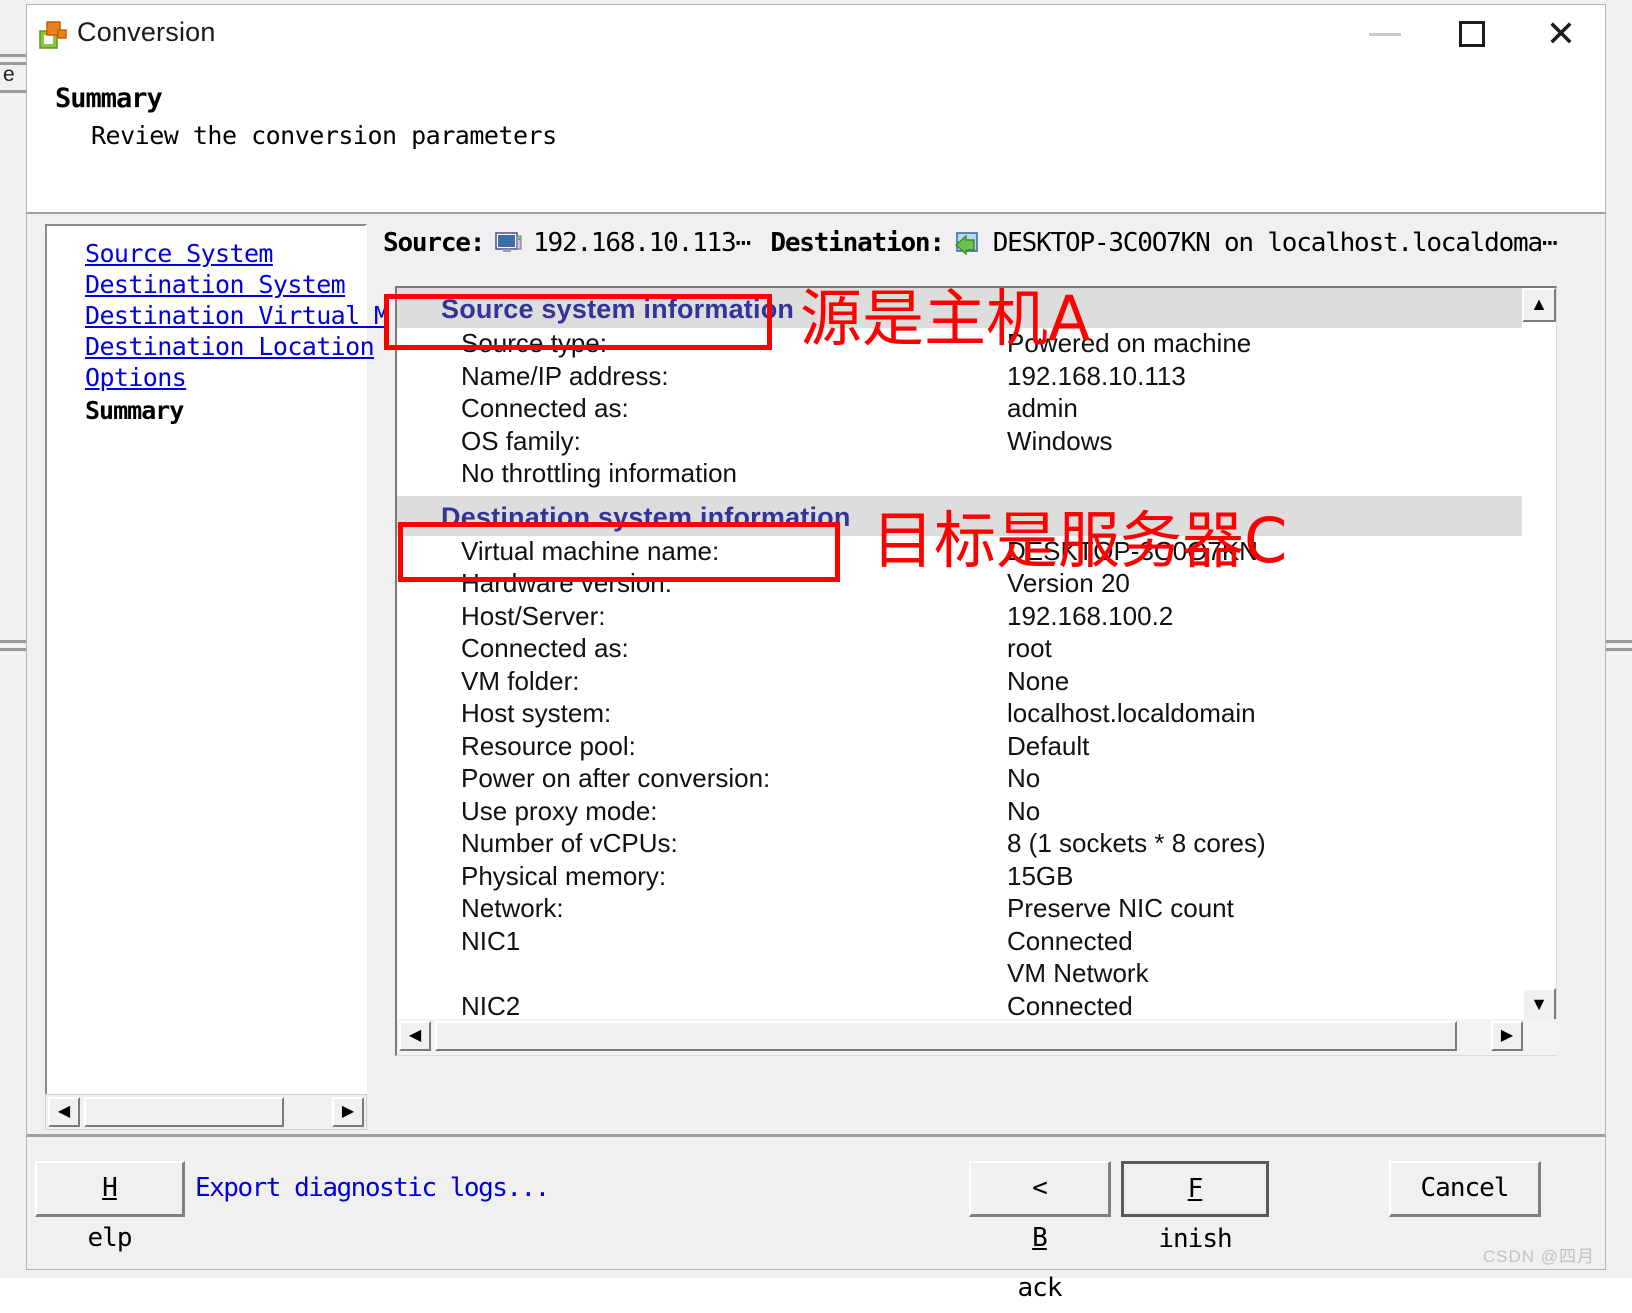 The image size is (1632, 1313). I want to click on sidebar-item-destination-location: Destination Location, so click(230, 346).